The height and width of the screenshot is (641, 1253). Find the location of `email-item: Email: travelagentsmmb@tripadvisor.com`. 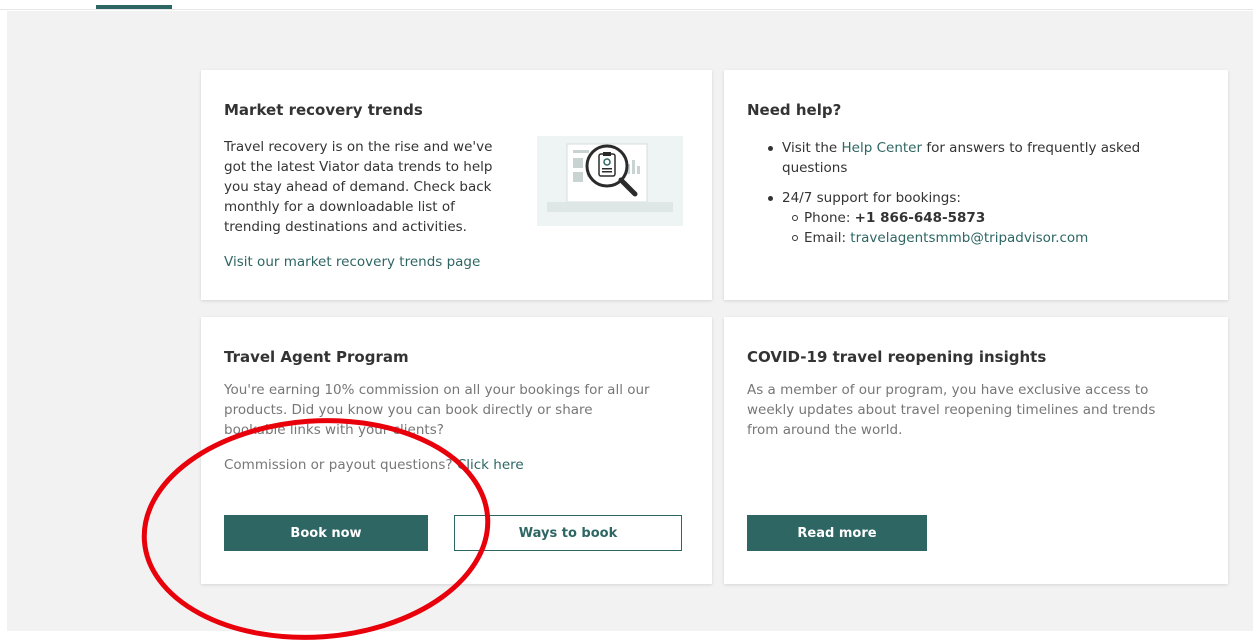

email-item: Email: travelagentsmmb@tripadvisor.com is located at coordinates (1000, 238).